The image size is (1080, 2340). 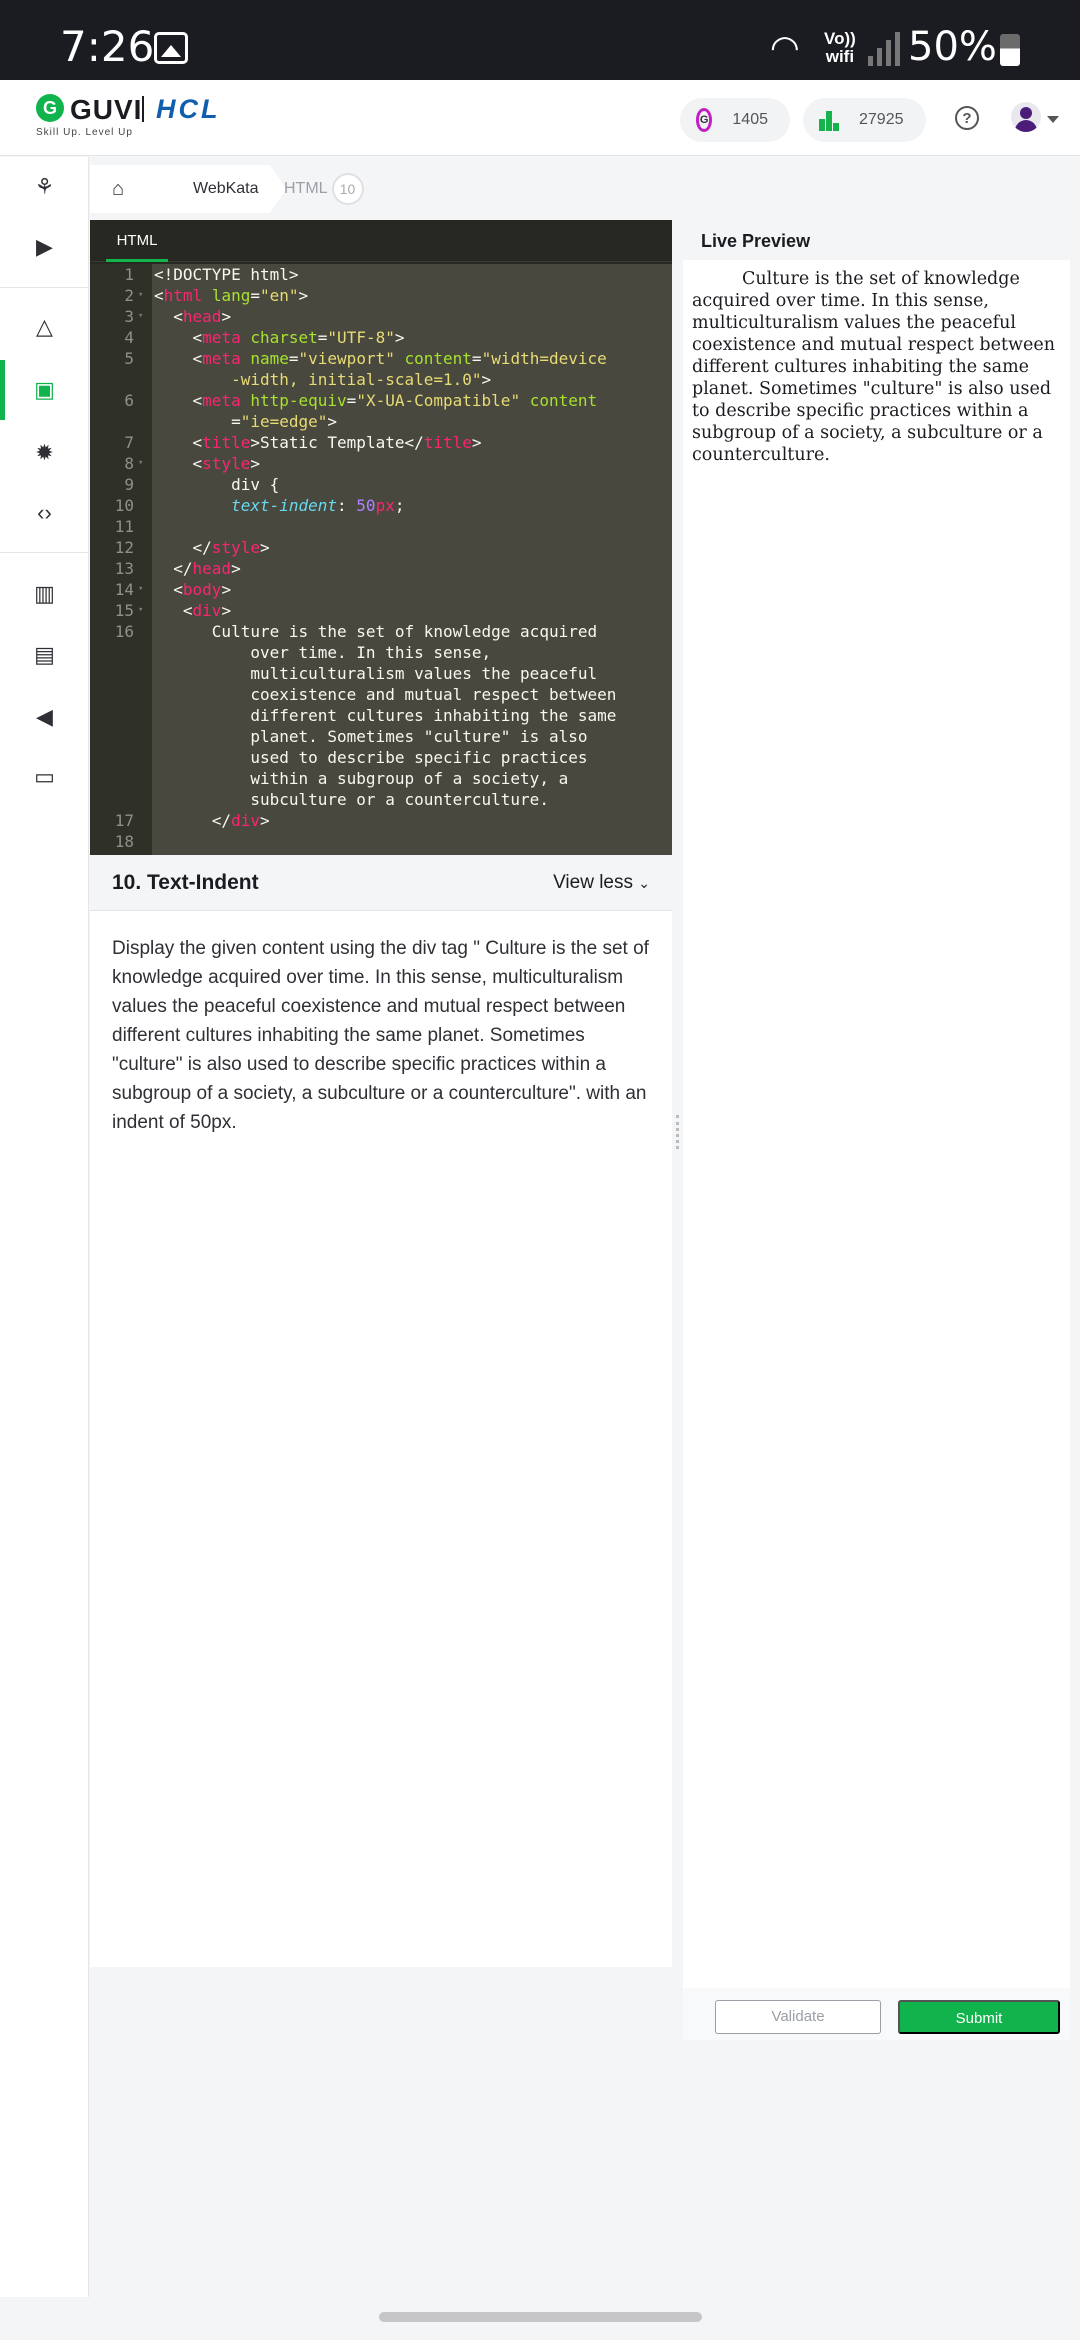 What do you see at coordinates (798, 2017) in the screenshot?
I see `validate-button: Validate` at bounding box center [798, 2017].